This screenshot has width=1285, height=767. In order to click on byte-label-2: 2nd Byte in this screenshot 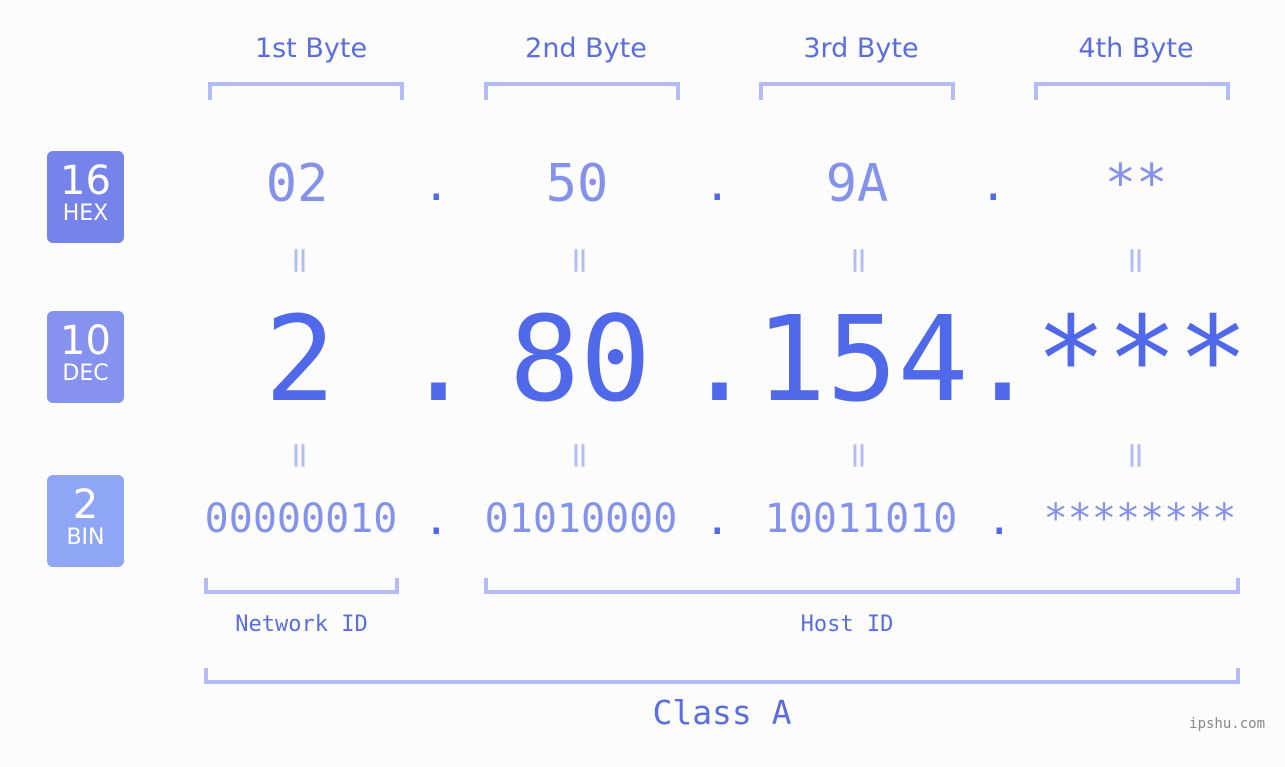, I will do `click(586, 48)`.